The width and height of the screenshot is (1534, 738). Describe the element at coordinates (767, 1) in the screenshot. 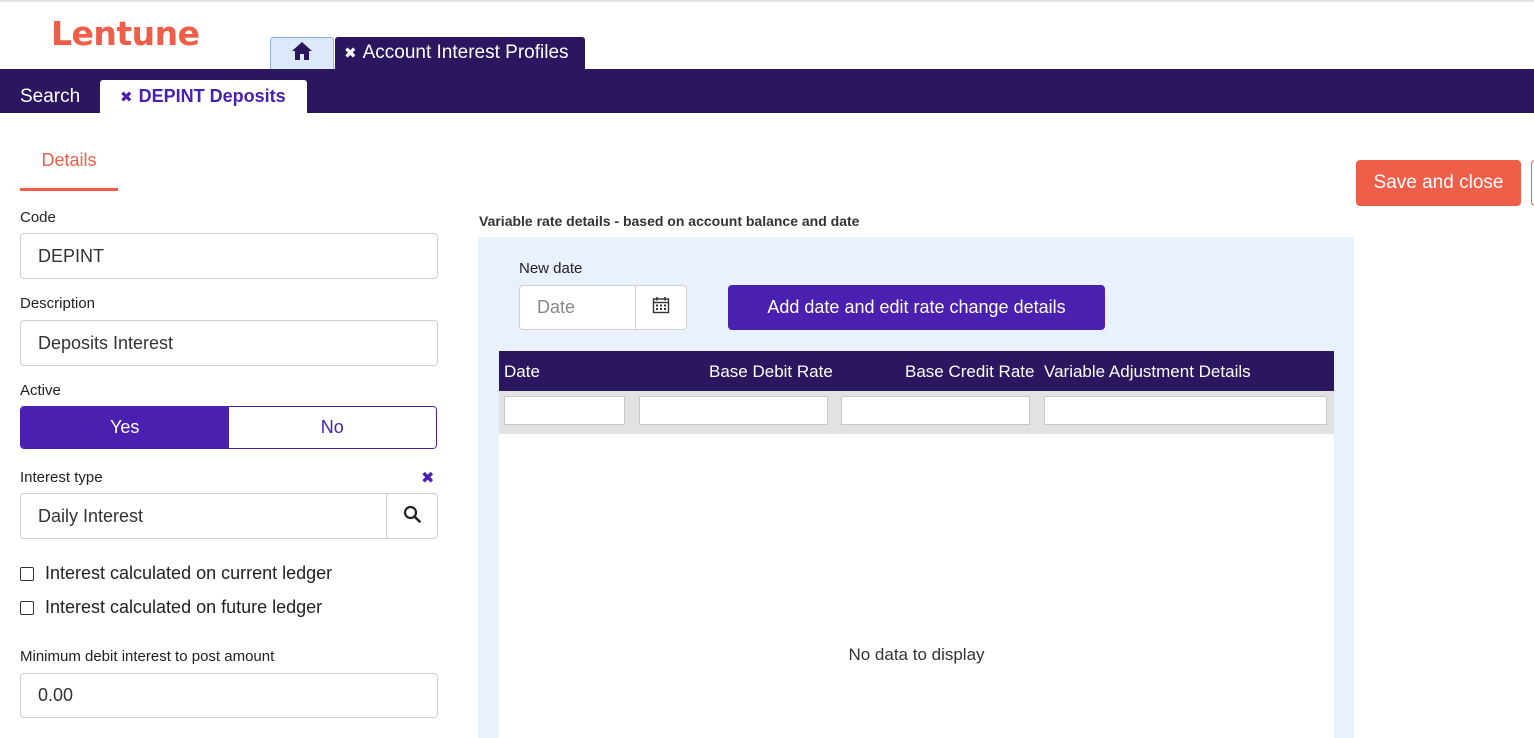

I see `top-border` at that location.